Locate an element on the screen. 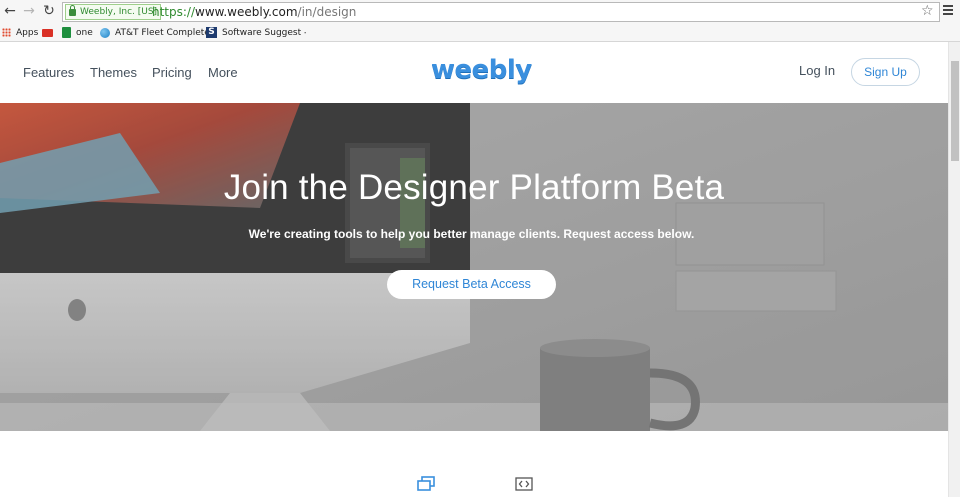 The height and width of the screenshot is (497, 960). bookmark-software-suggest: S Software Suggest - U is located at coordinates (256, 33).